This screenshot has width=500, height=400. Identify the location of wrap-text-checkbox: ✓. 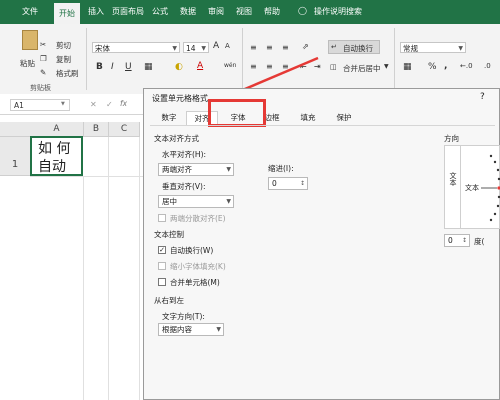
(162, 250).